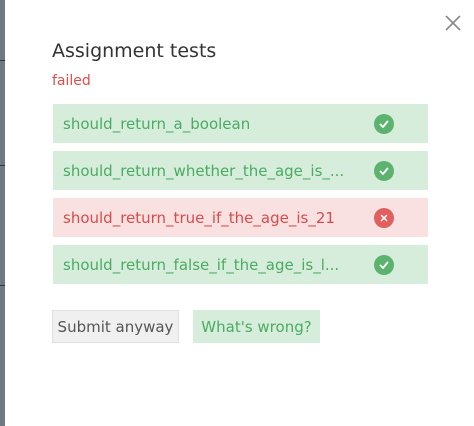  I want to click on test-row: should_return_true_if_the_age_is_21, so click(240, 217).